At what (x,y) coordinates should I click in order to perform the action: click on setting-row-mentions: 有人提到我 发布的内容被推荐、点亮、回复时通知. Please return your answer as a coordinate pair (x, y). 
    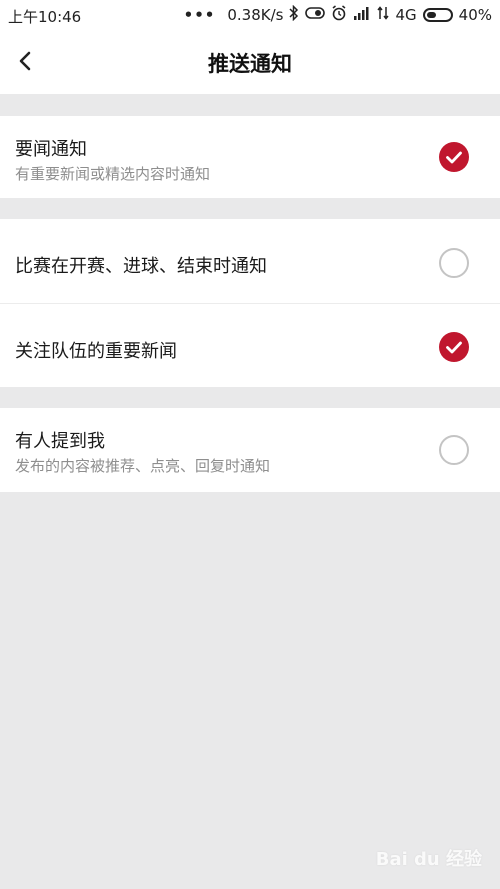
    Looking at the image, I should click on (250, 450).